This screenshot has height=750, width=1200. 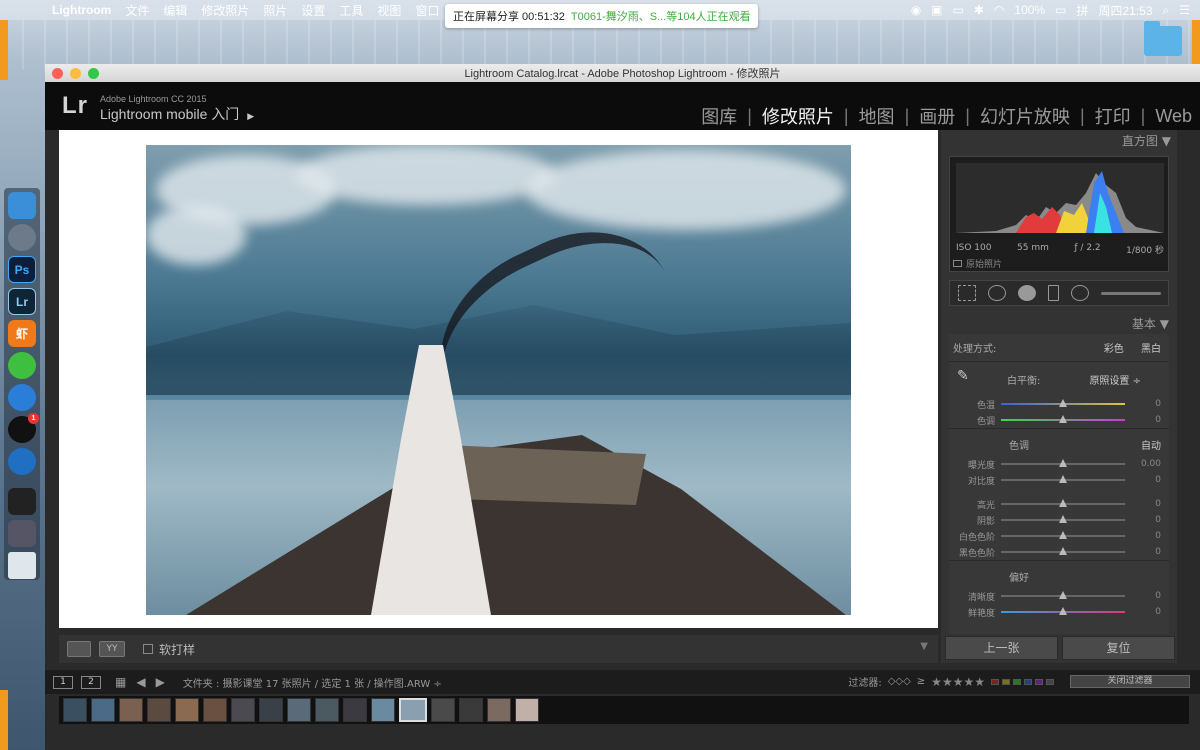 I want to click on color-label-green, so click(x=1017, y=681).